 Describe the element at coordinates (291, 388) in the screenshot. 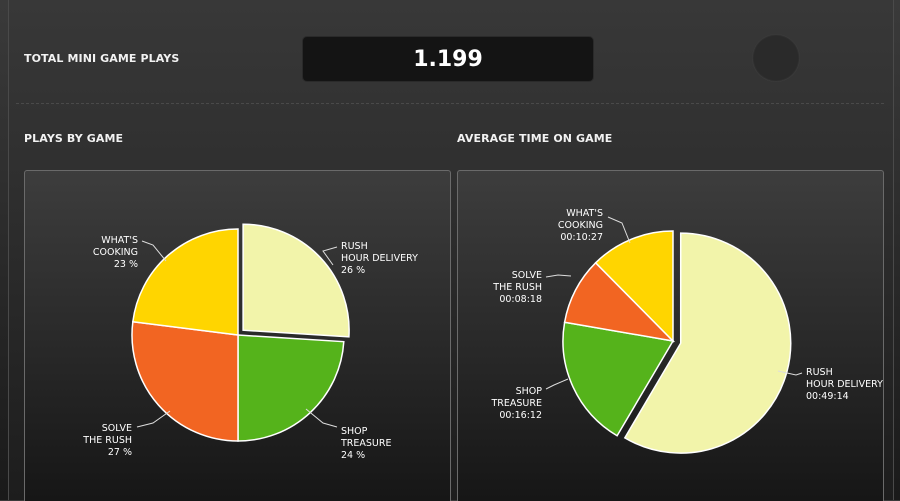

I see `pie-slice-shop-treasure` at that location.